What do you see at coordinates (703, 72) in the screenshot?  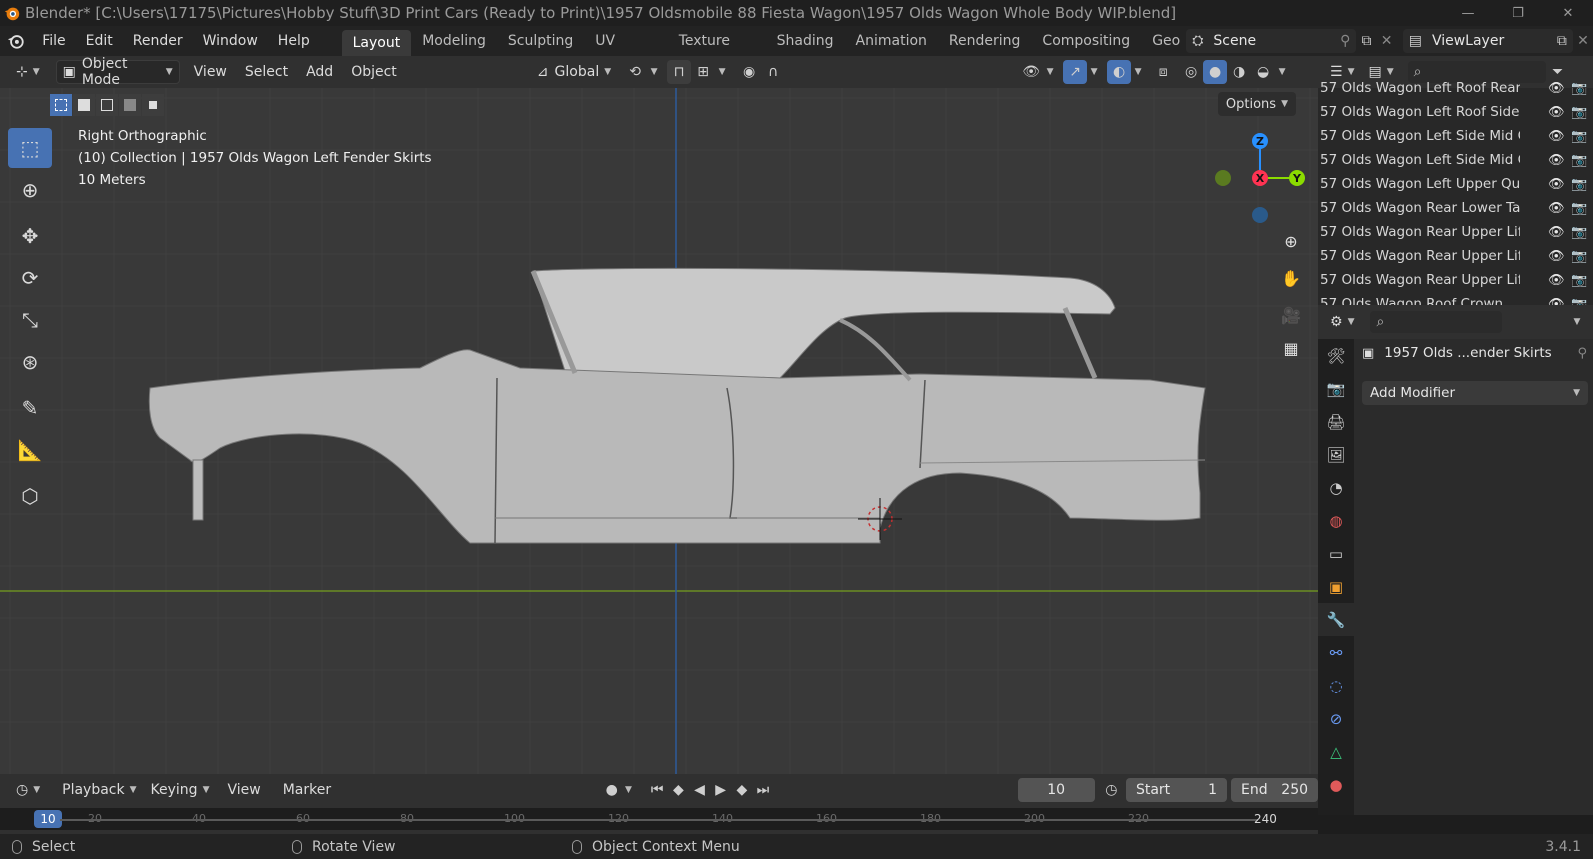 I see `snap-target-icon: ⊞` at bounding box center [703, 72].